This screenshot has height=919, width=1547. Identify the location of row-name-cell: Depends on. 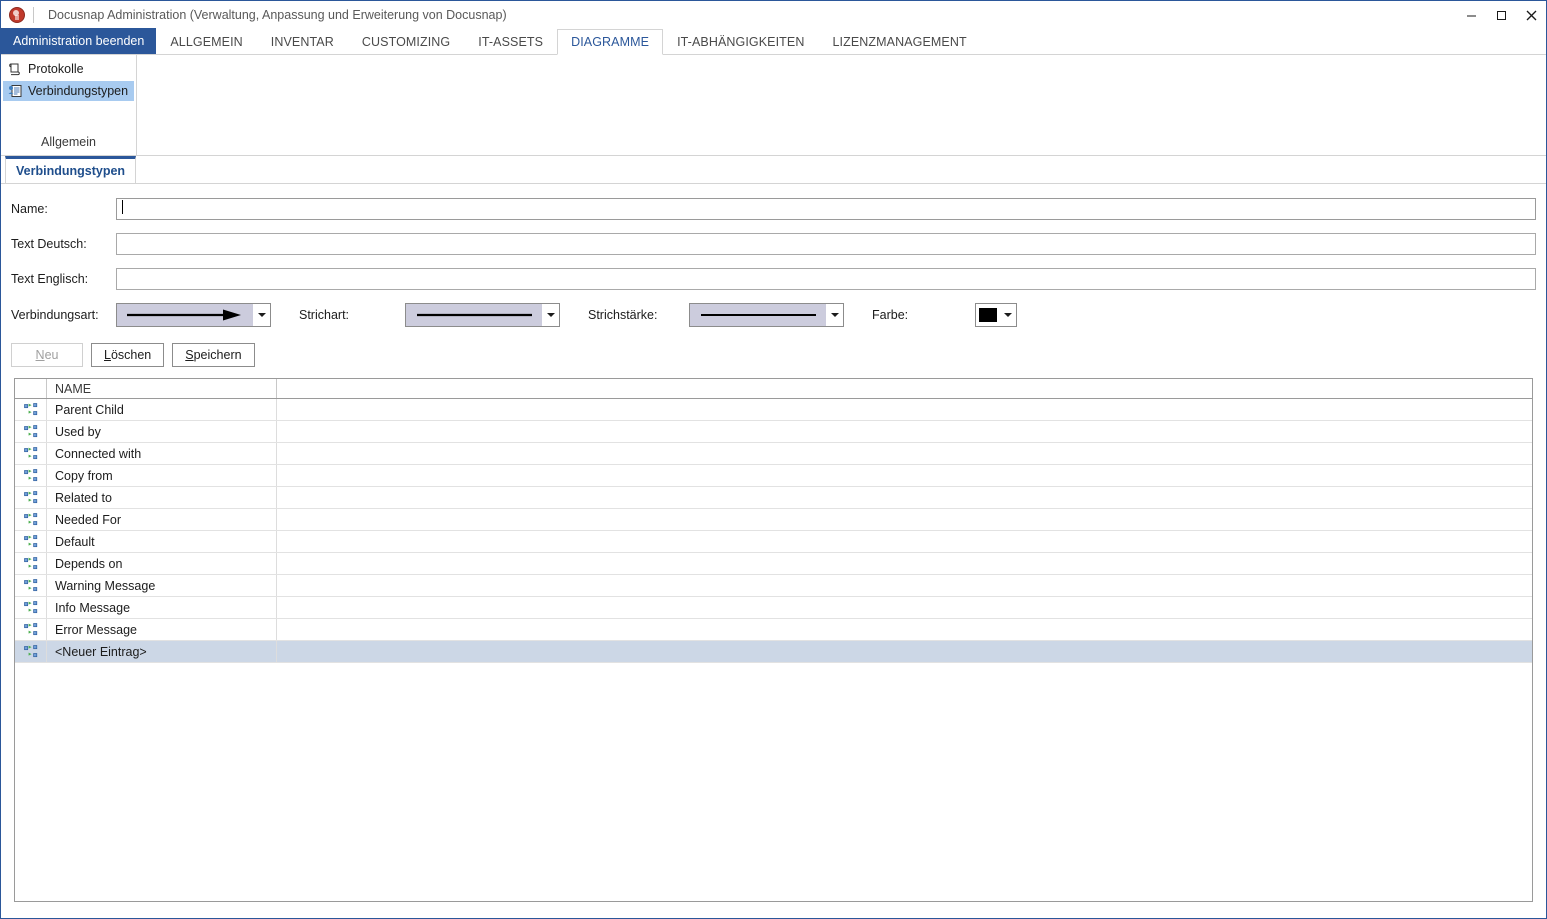
(162, 563).